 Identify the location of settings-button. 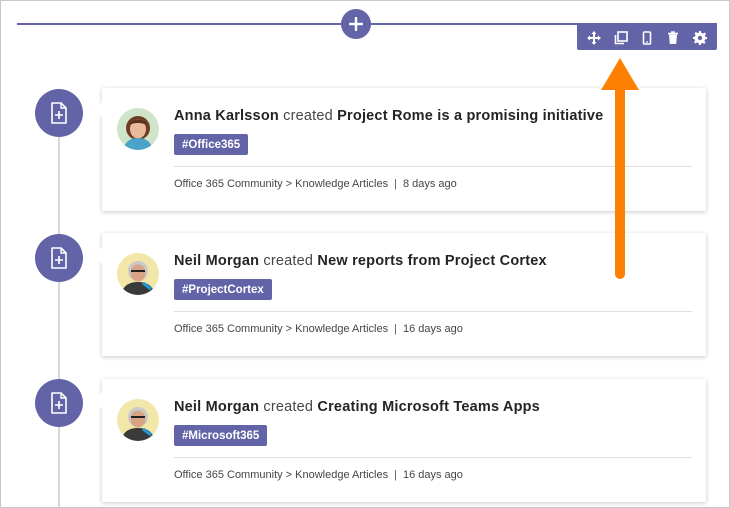
(700, 38).